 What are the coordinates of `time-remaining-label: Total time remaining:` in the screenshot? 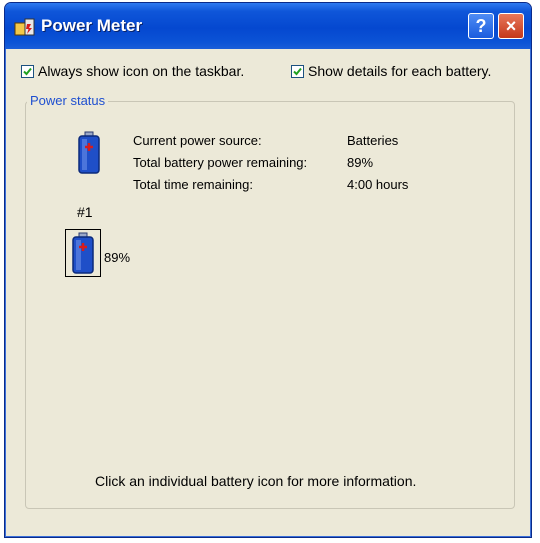 It's located at (193, 184).